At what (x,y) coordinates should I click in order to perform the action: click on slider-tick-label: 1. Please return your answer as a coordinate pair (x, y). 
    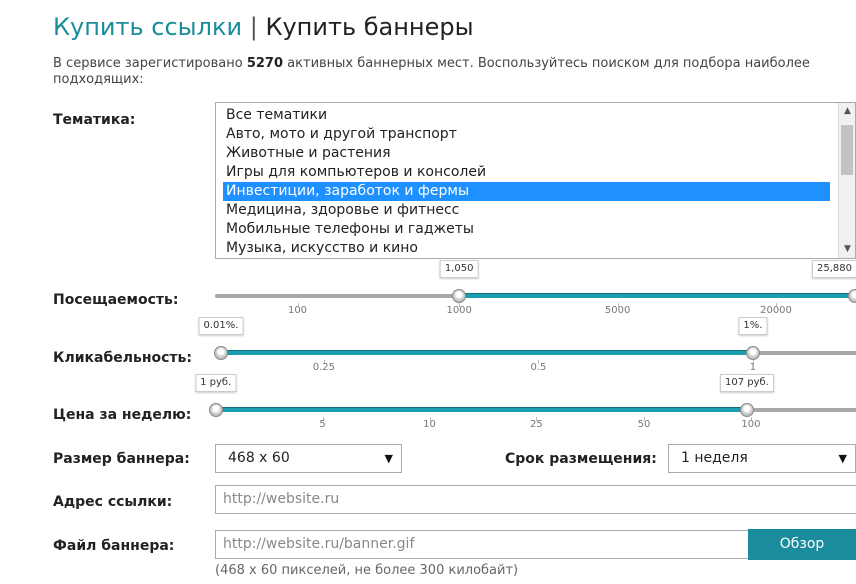
    Looking at the image, I should click on (753, 367).